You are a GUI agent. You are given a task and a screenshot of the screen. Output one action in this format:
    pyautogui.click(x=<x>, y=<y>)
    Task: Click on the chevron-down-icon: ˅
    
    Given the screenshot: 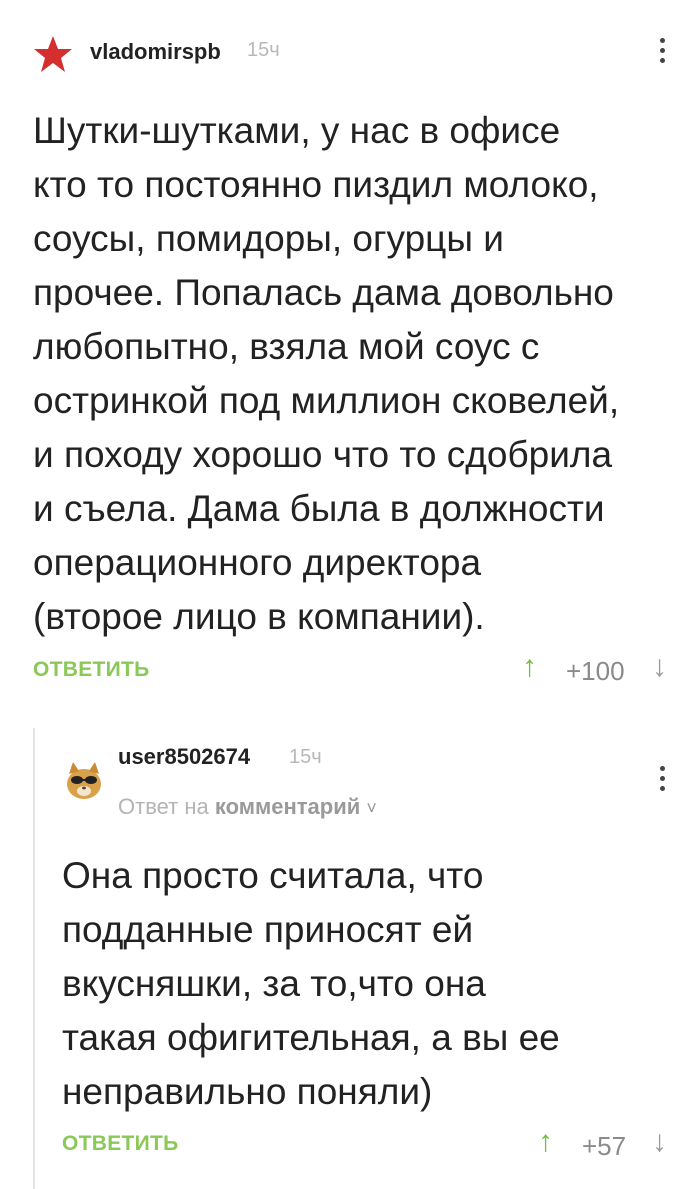 What is the action you would take?
    pyautogui.click(x=371, y=808)
    